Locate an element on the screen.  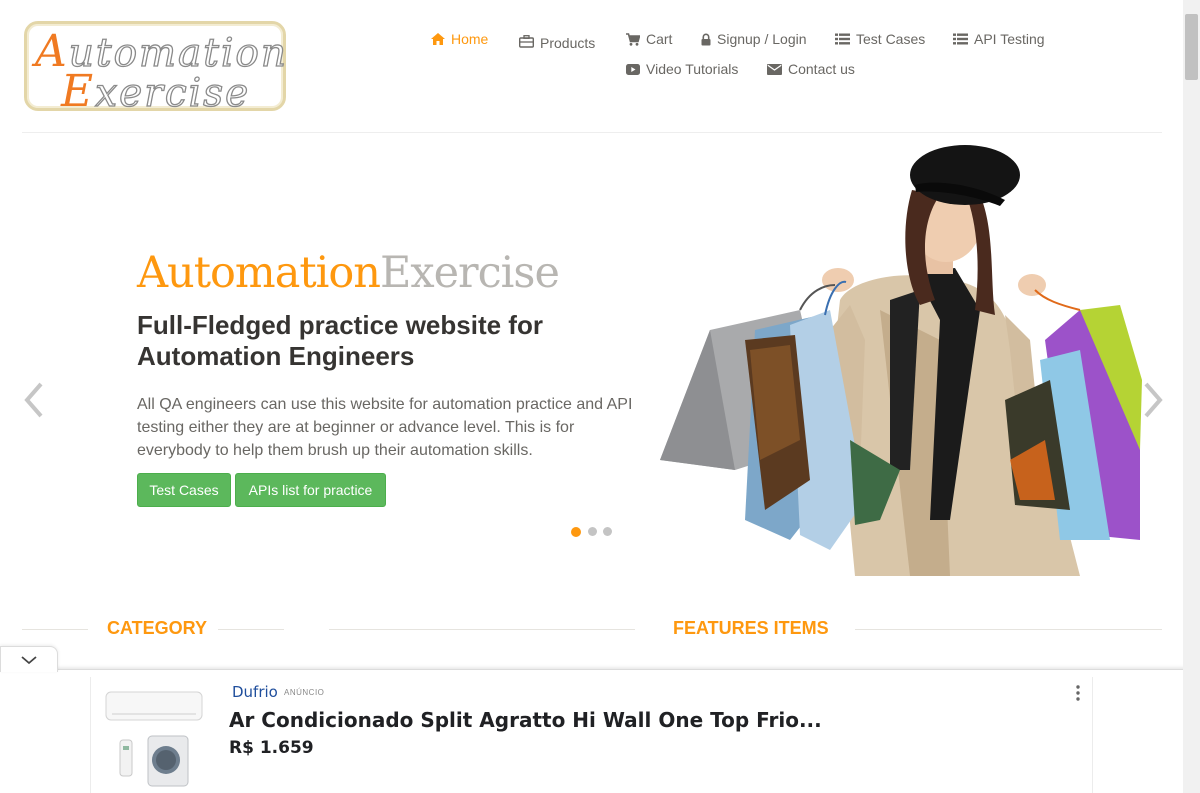
nav-api-testing-label: API Testing is located at coordinates (1009, 39).